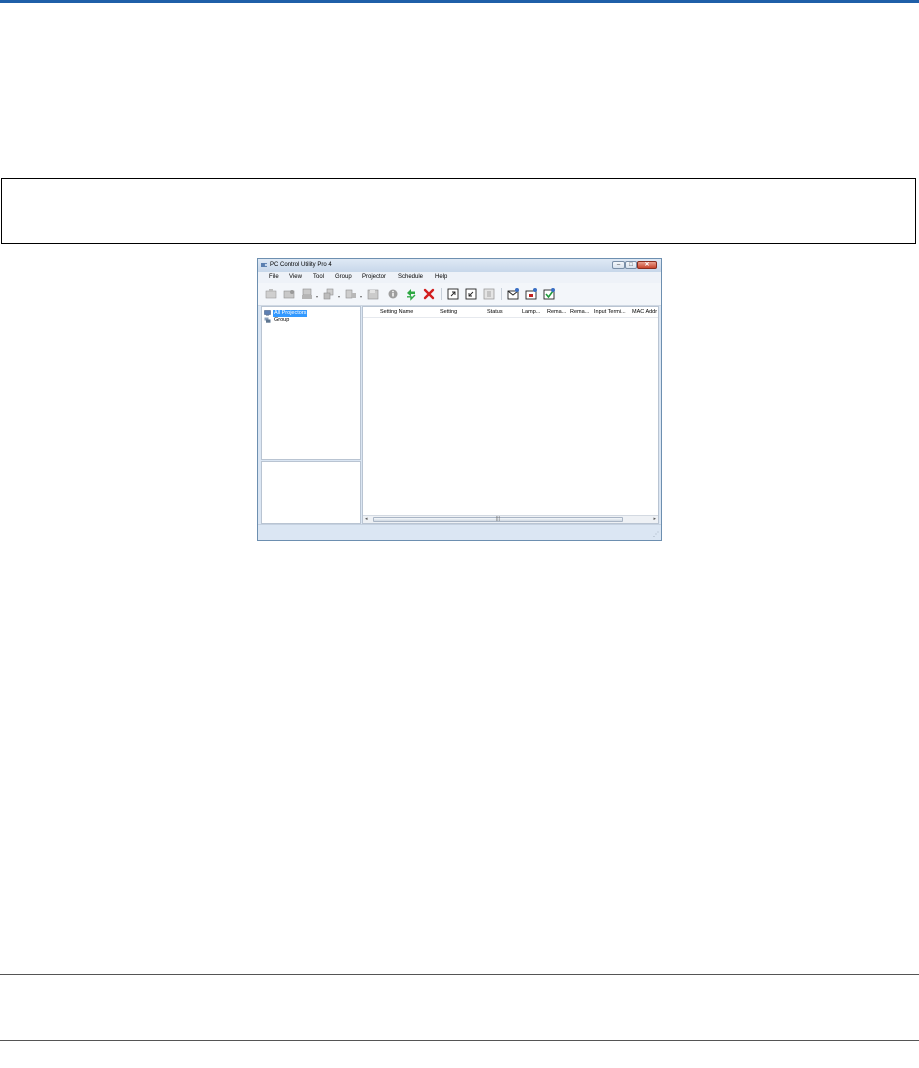 This screenshot has width=919, height=1068. What do you see at coordinates (290, 313) in the screenshot?
I see `tree-item-label: All Projectors` at bounding box center [290, 313].